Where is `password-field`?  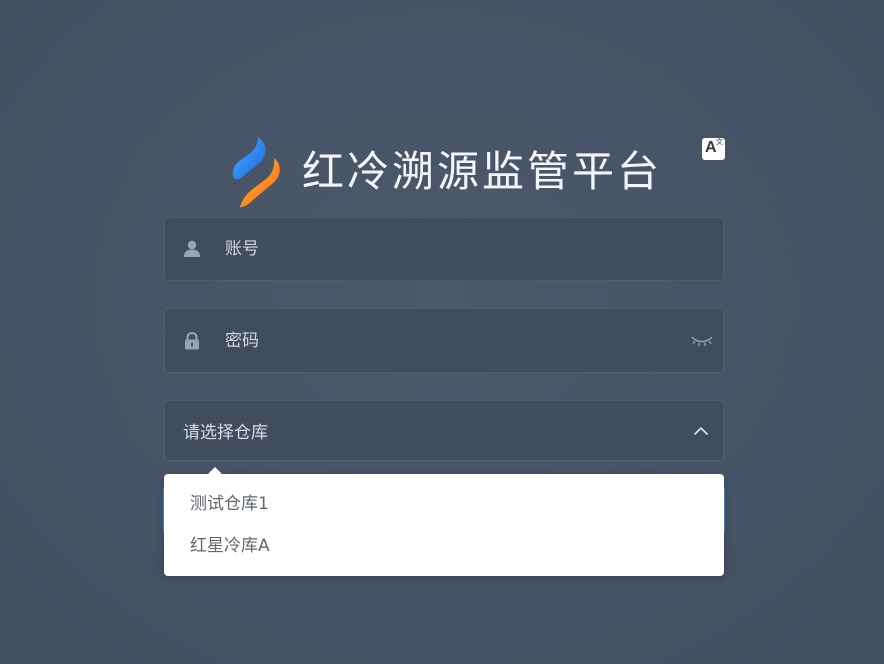
password-field is located at coordinates (444, 340).